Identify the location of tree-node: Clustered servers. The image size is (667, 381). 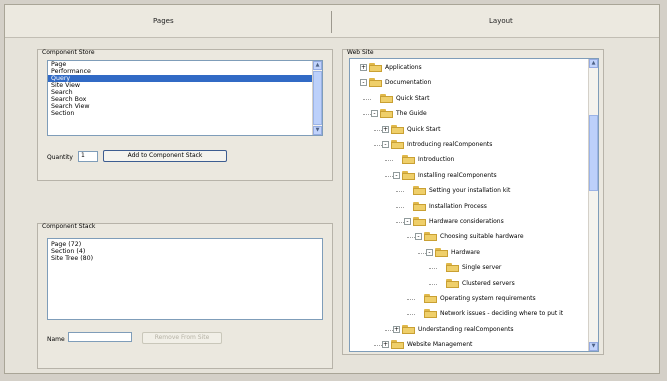
(476, 284).